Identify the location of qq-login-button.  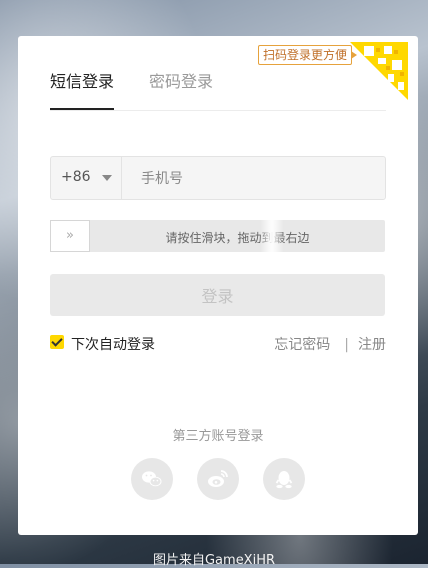
(284, 479).